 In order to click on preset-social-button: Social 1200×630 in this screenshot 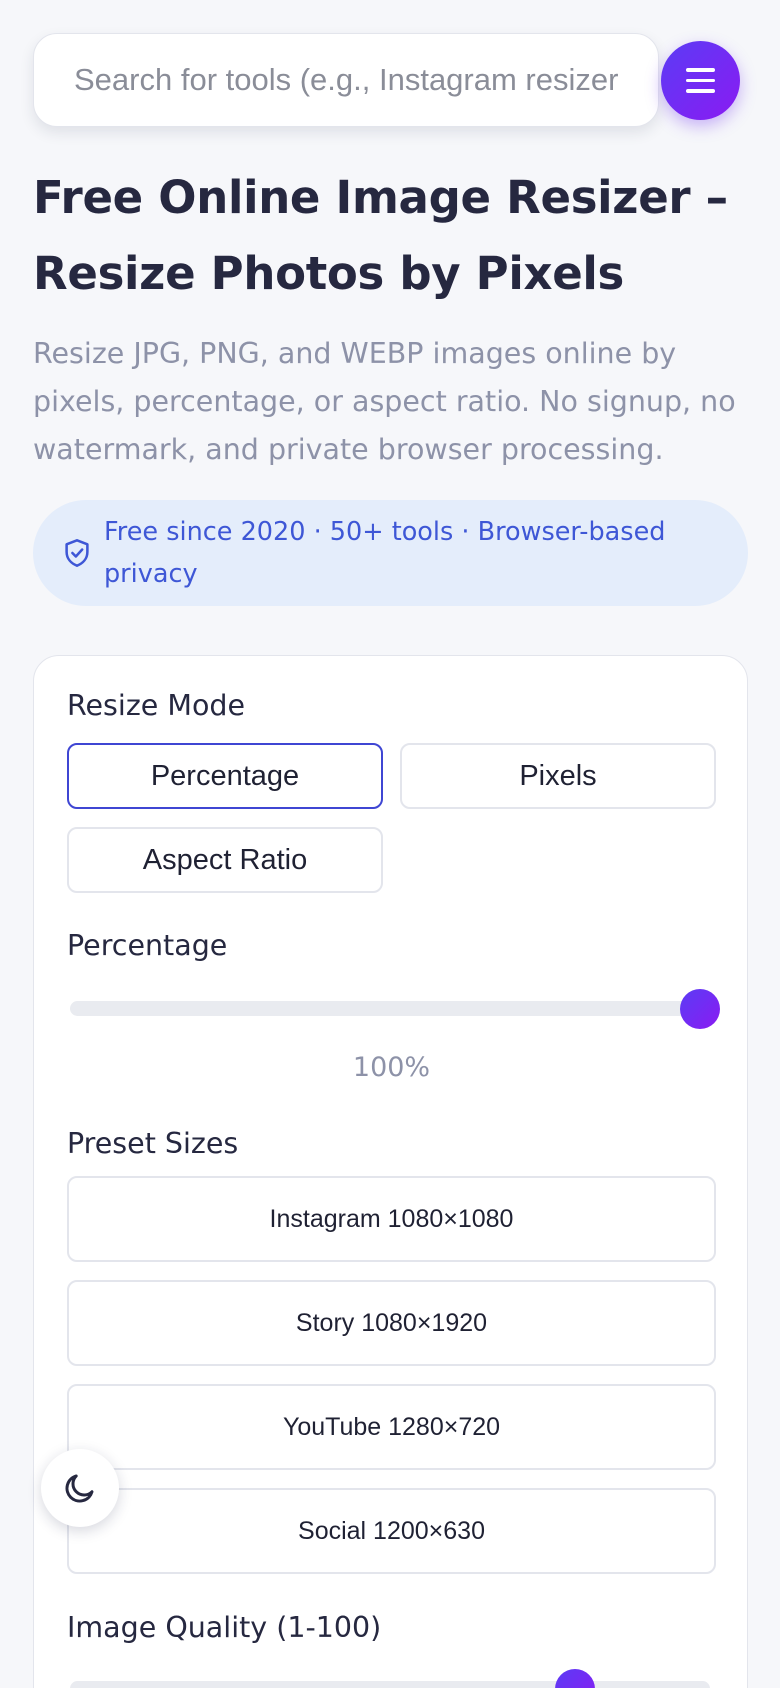, I will do `click(391, 1531)`.